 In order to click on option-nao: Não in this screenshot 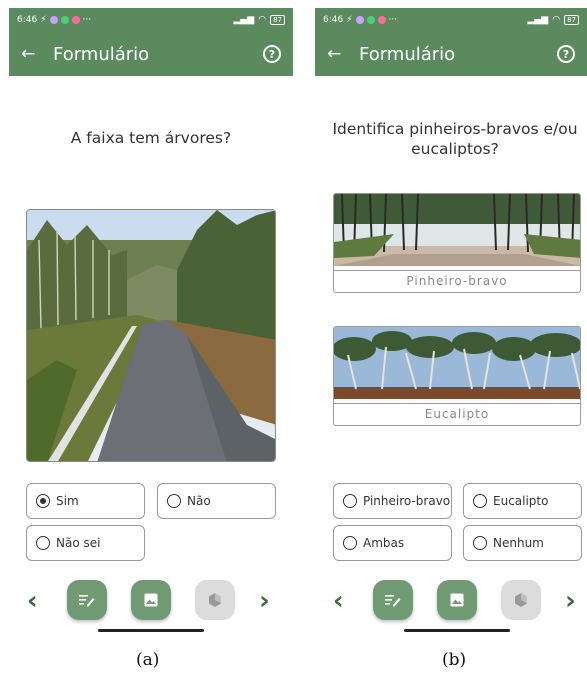, I will do `click(216, 501)`.